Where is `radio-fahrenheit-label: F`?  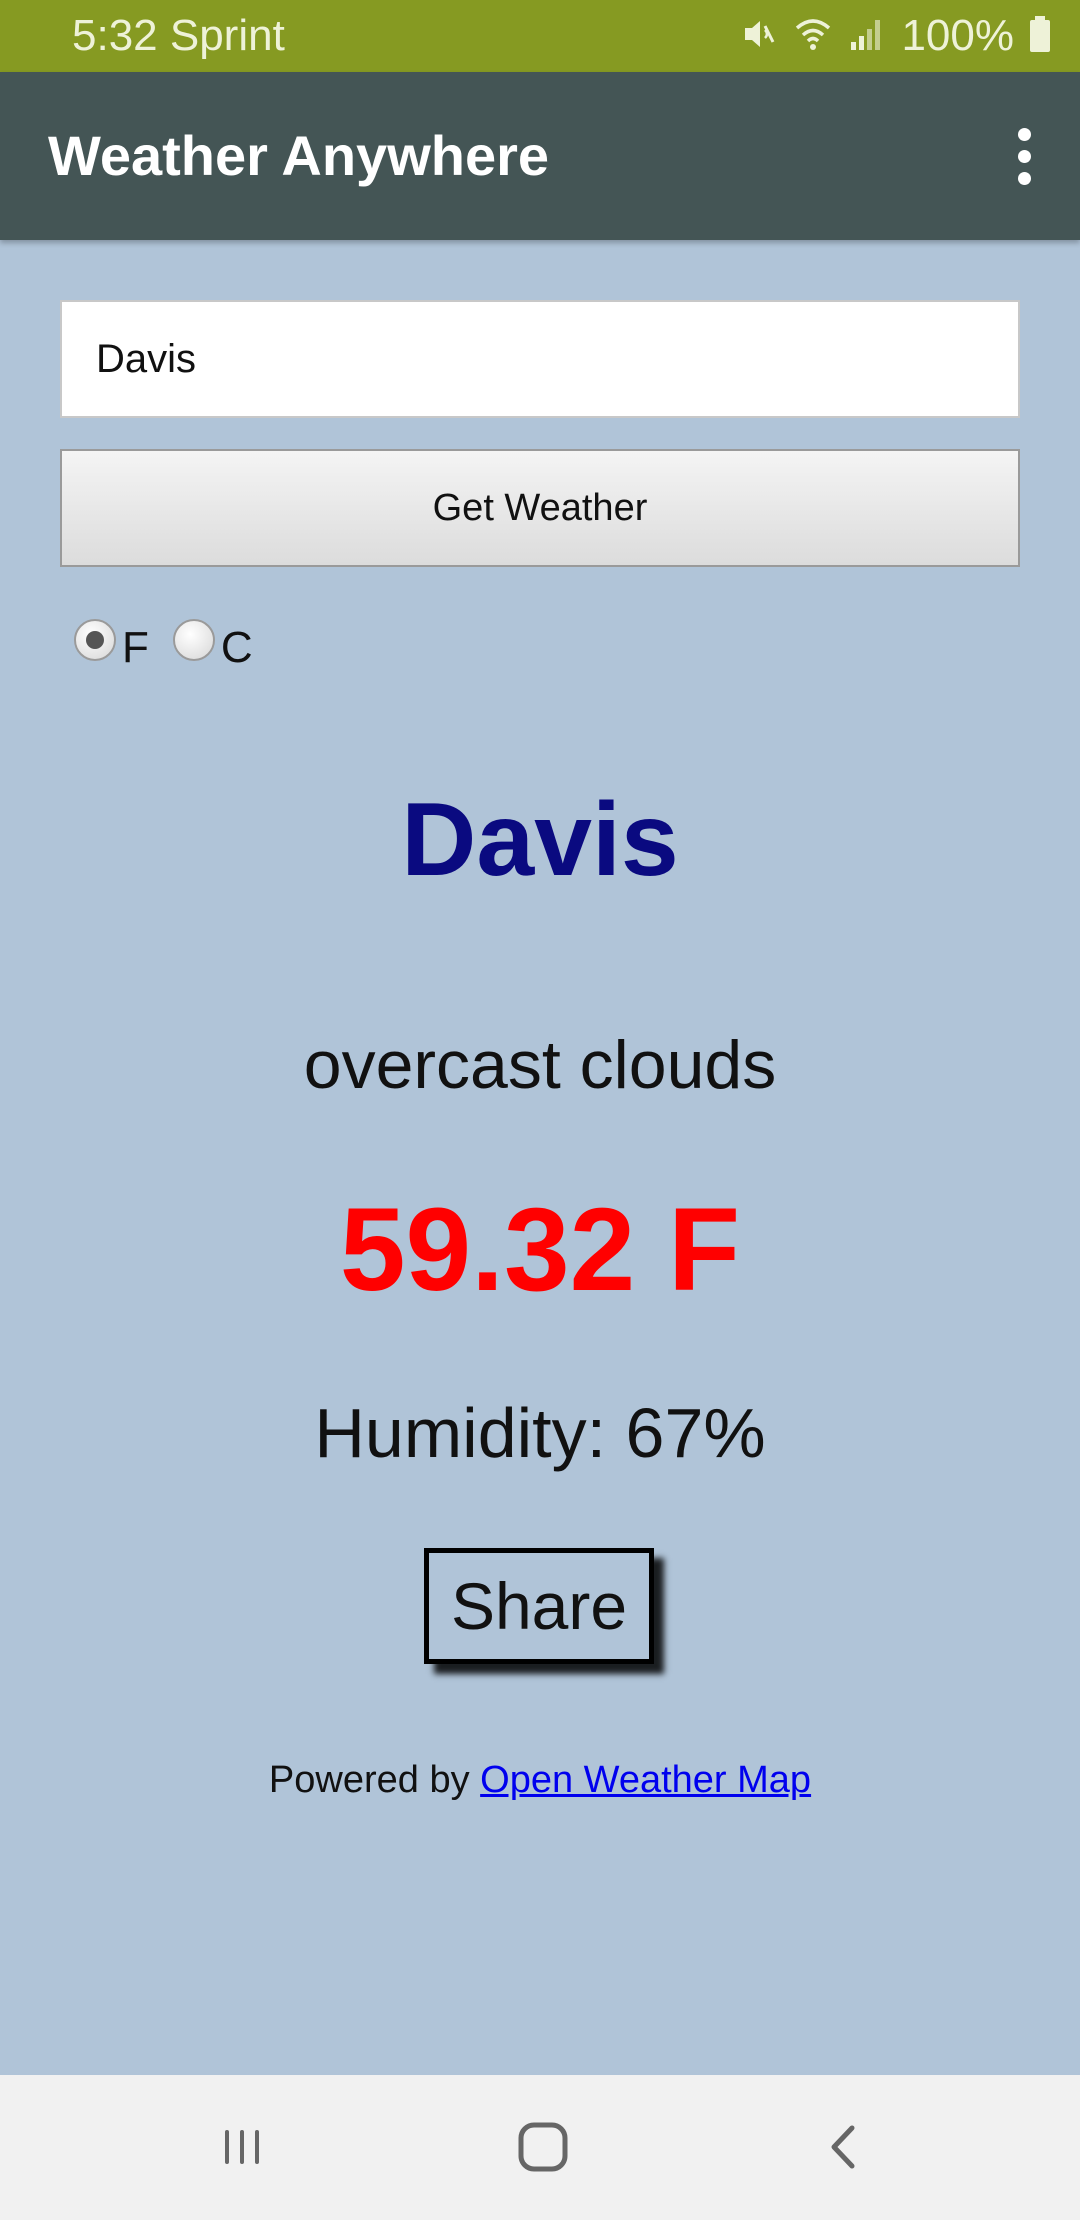 radio-fahrenheit-label: F is located at coordinates (135, 648).